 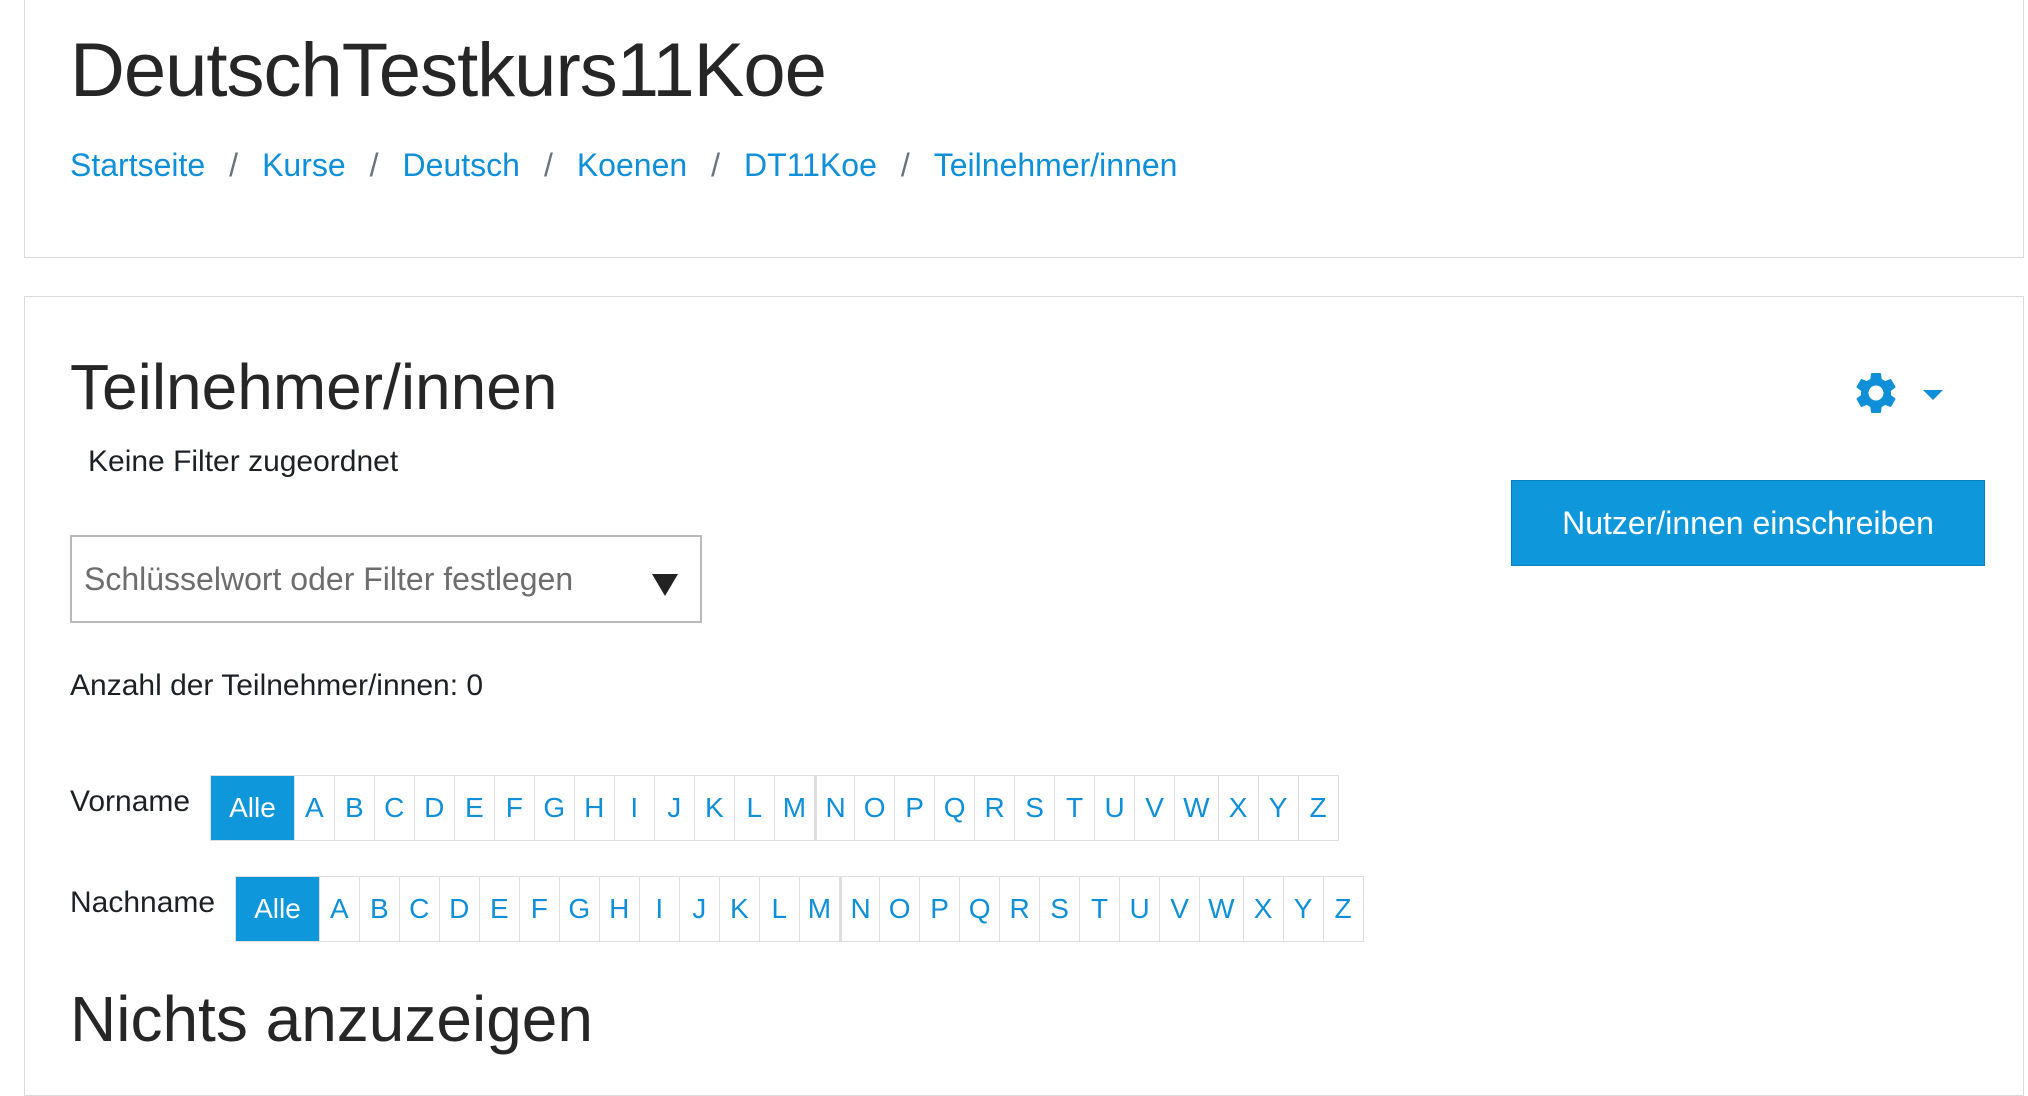 I want to click on gear-icon, so click(x=1876, y=395).